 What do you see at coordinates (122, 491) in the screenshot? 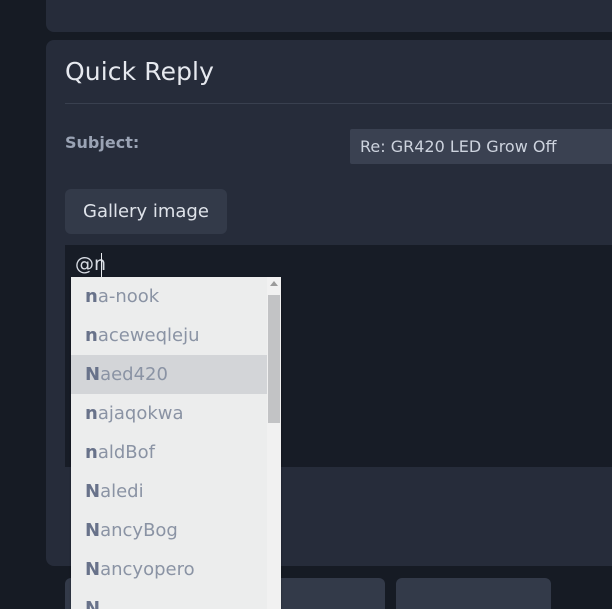
I see `suggestion-rest: aledi` at bounding box center [122, 491].